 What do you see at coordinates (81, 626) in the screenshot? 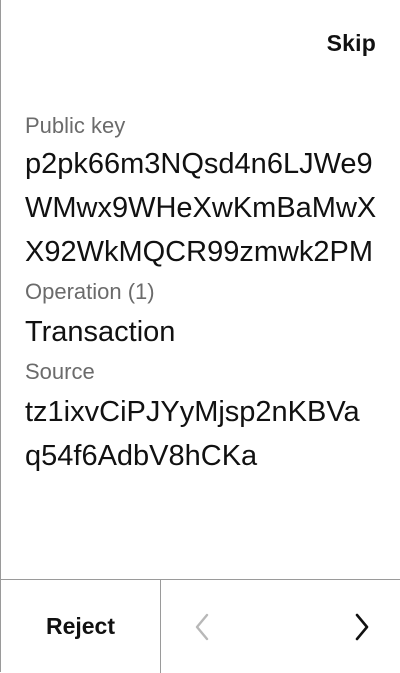
I see `reject-button: Reject` at bounding box center [81, 626].